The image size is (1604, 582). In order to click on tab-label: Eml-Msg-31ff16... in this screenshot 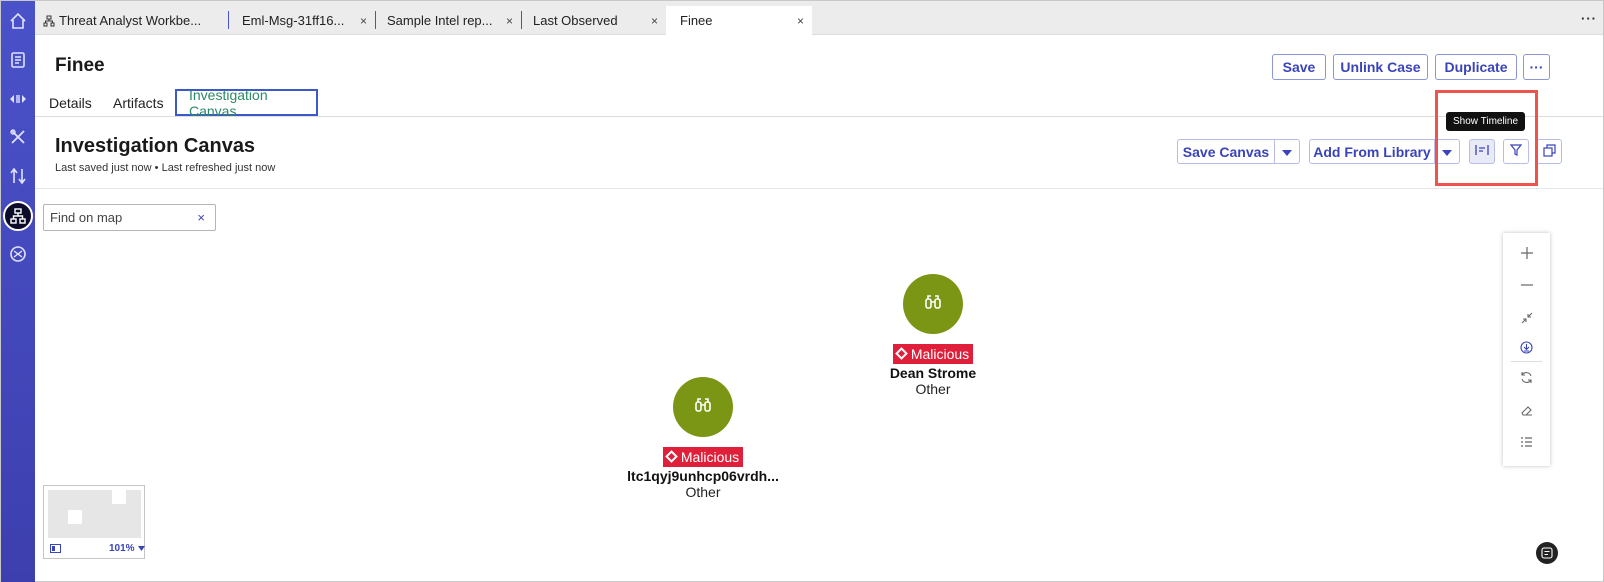, I will do `click(293, 20)`.